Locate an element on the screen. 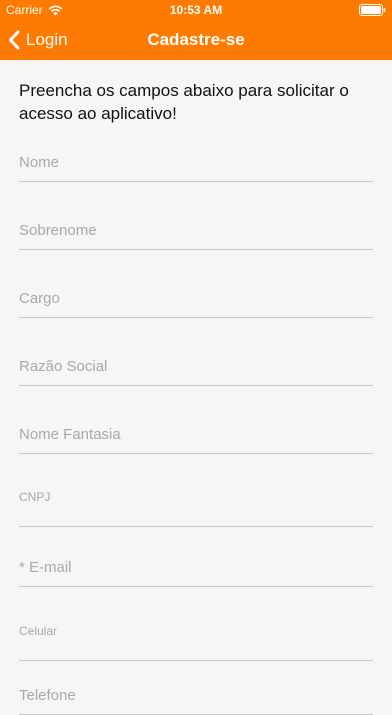 The image size is (392, 715). mobile-phone-input is located at coordinates (196, 631).